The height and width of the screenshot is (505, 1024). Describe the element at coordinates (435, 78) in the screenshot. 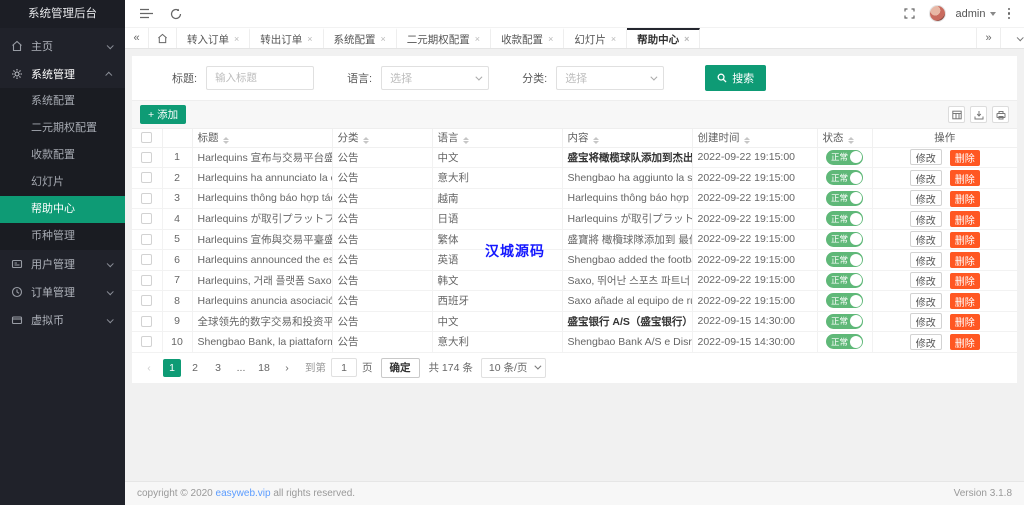

I see `language-select: 选择` at that location.